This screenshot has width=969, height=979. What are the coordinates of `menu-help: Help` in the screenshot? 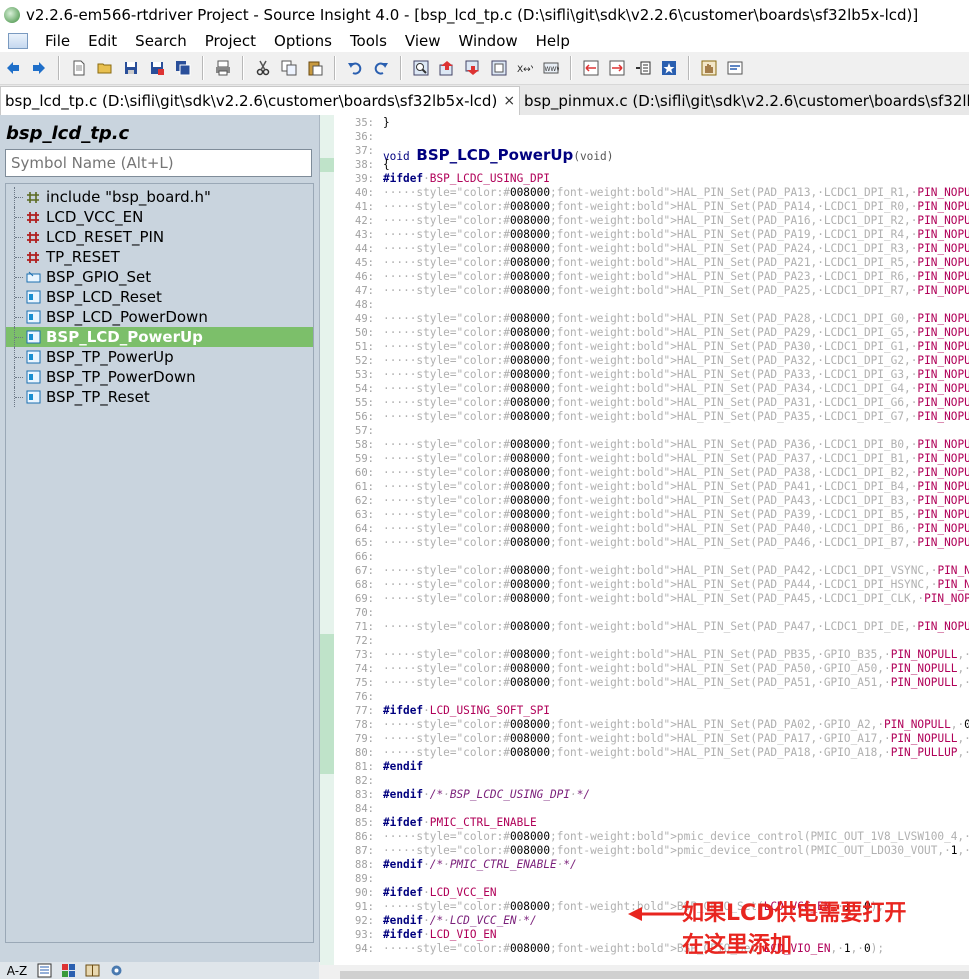 It's located at (553, 41).